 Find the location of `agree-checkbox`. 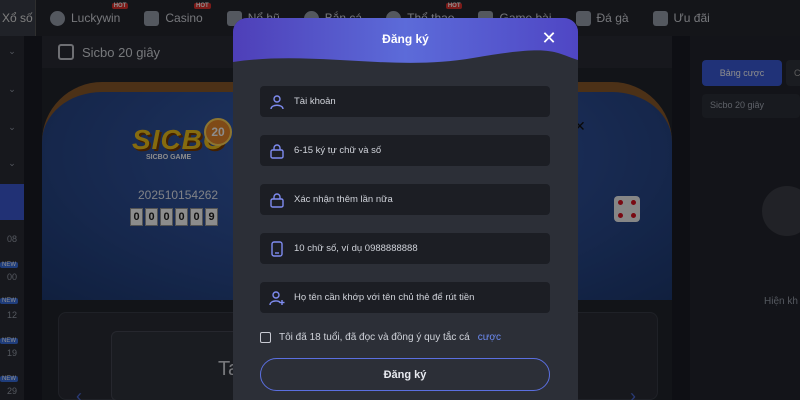

agree-checkbox is located at coordinates (265, 337).